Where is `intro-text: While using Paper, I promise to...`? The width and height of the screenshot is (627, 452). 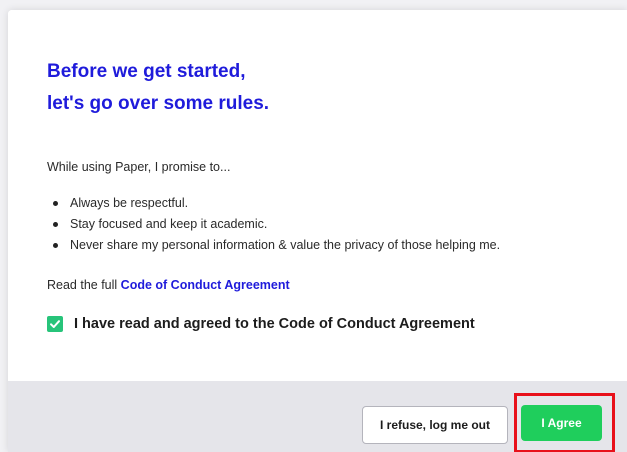
intro-text: While using Paper, I promise to... is located at coordinates (139, 167).